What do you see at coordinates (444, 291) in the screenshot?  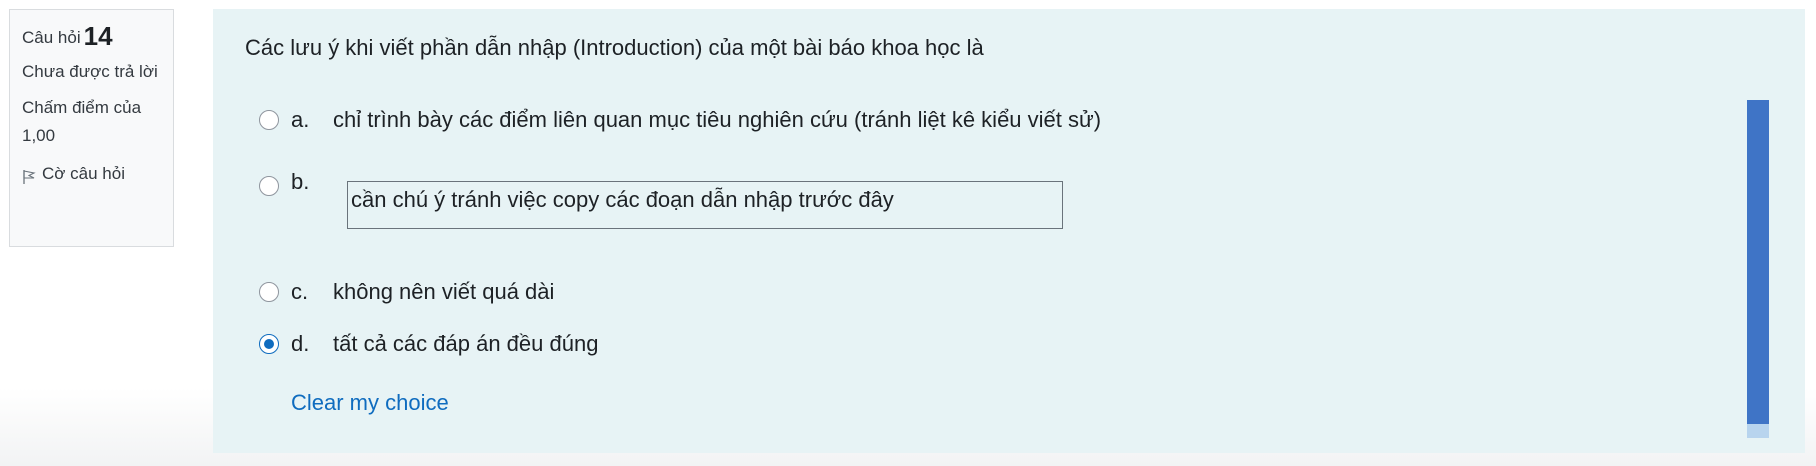 I see `answer-c-text: không nên viết quá dài` at bounding box center [444, 291].